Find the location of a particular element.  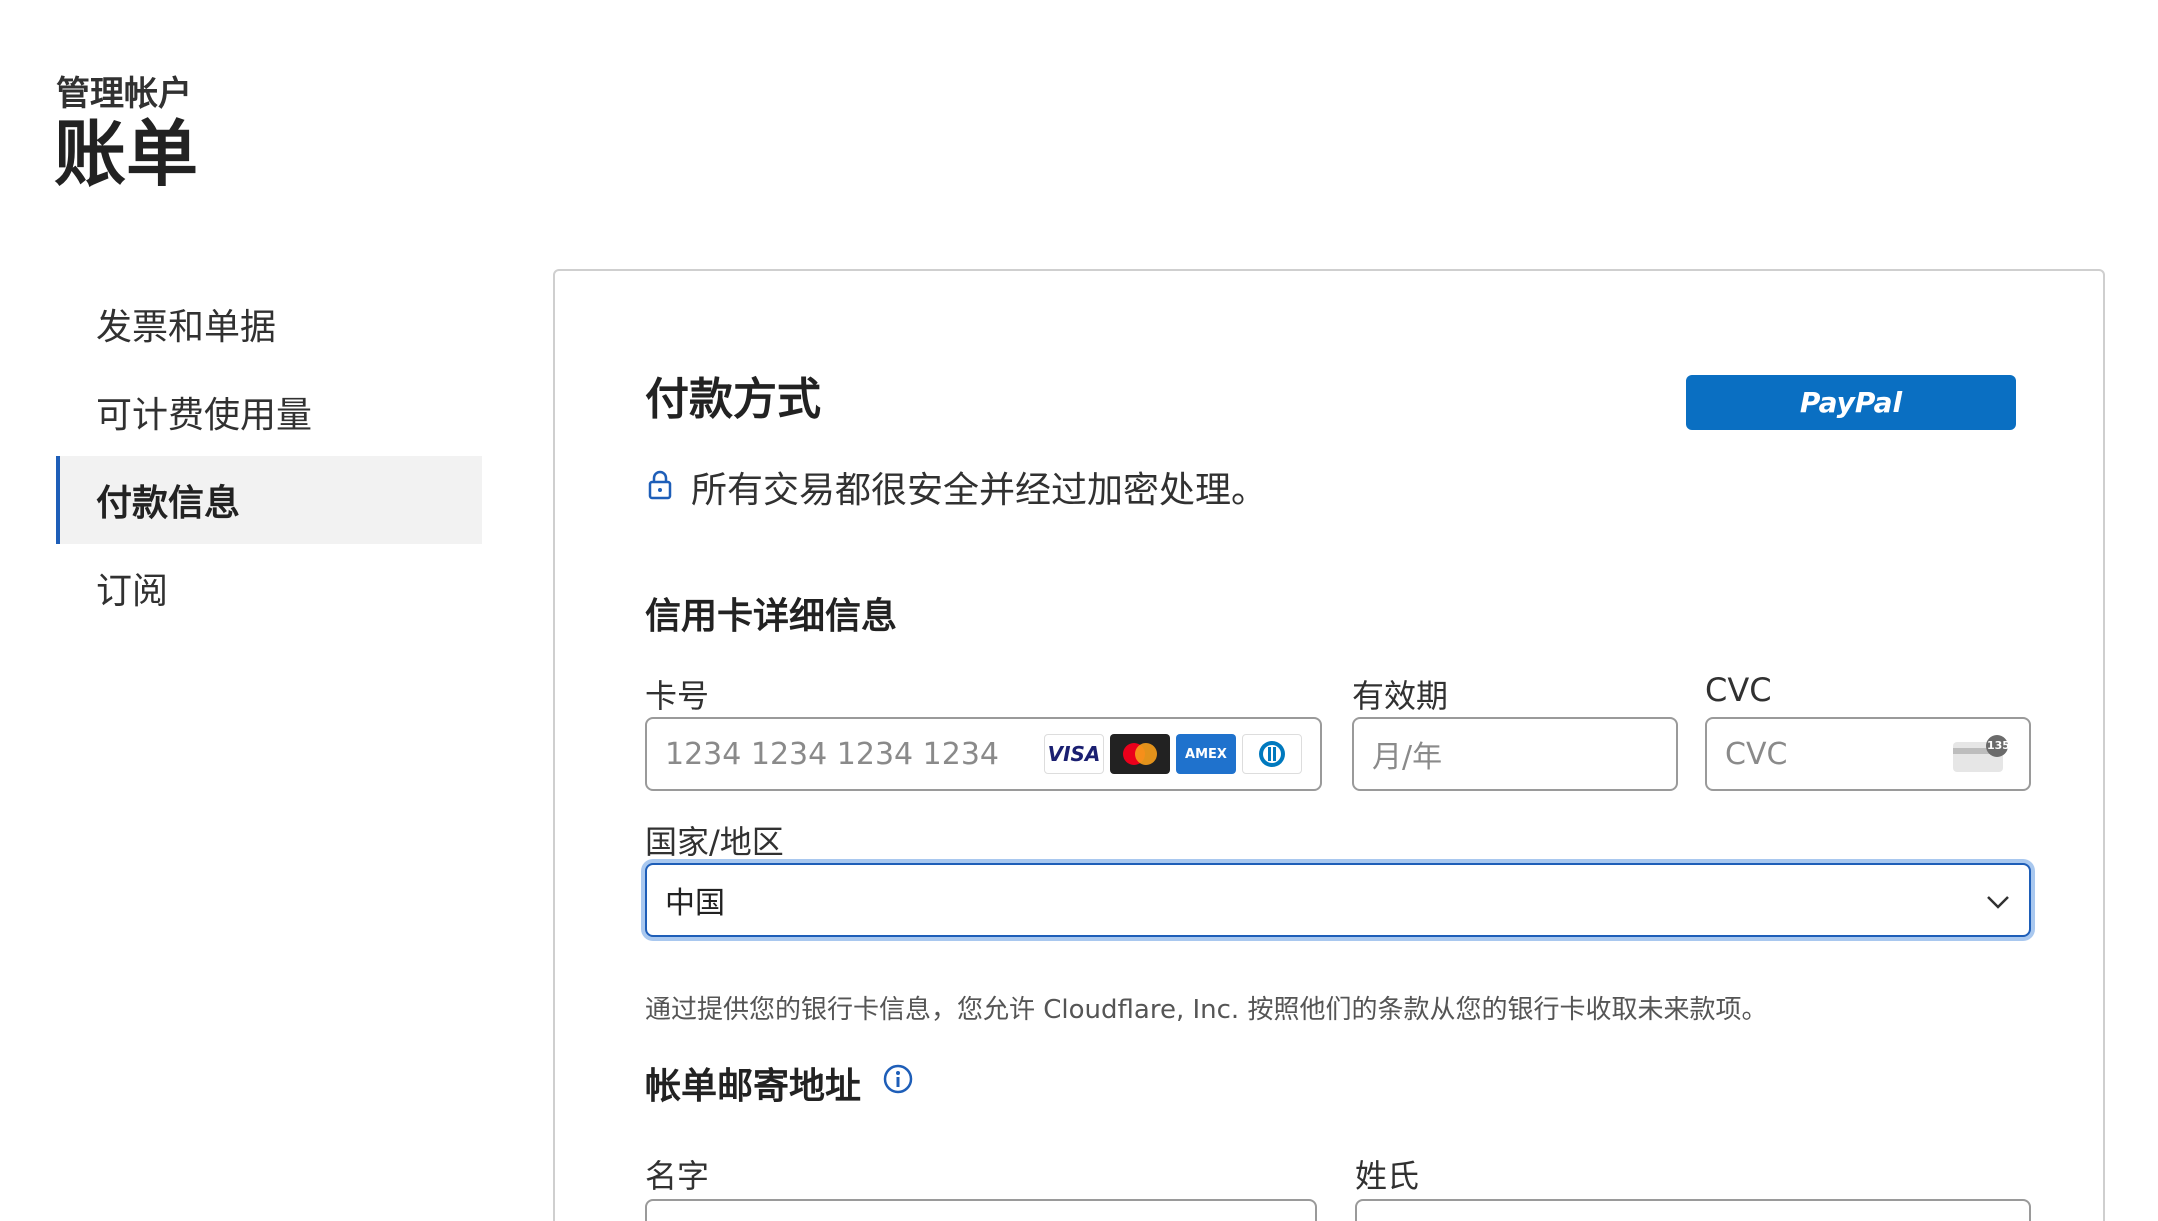

expiry-input: 月/年 is located at coordinates (1515, 754).